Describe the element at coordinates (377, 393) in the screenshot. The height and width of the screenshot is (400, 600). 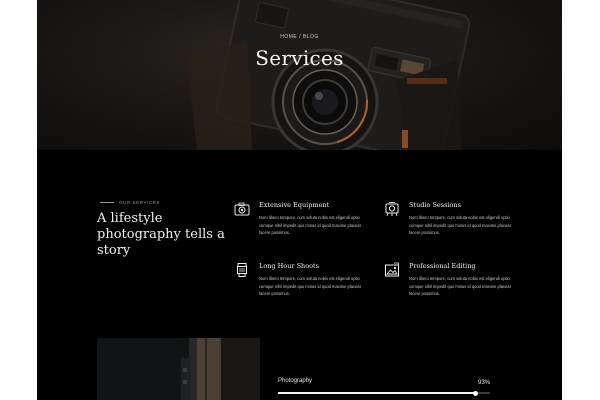
I see `skill-progress-fill` at that location.